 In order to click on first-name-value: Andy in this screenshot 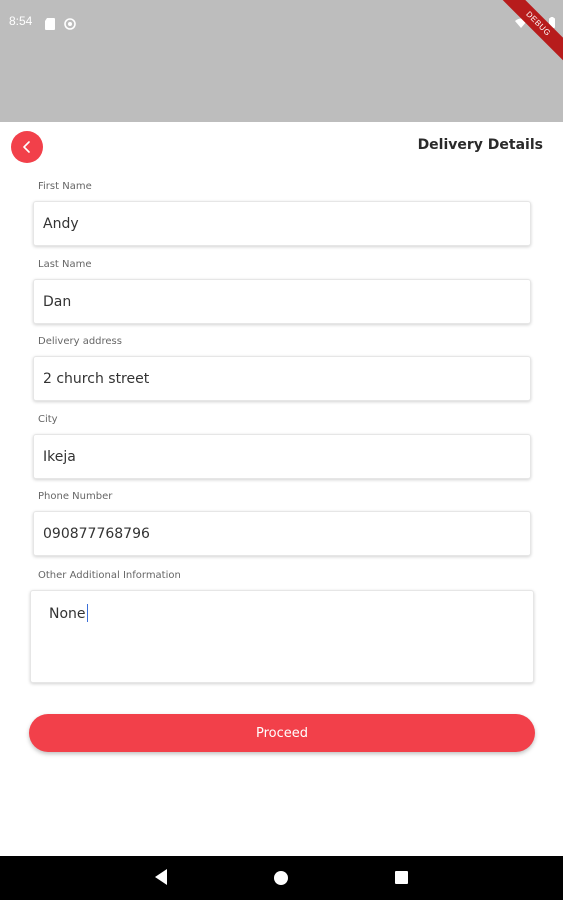, I will do `click(61, 223)`.